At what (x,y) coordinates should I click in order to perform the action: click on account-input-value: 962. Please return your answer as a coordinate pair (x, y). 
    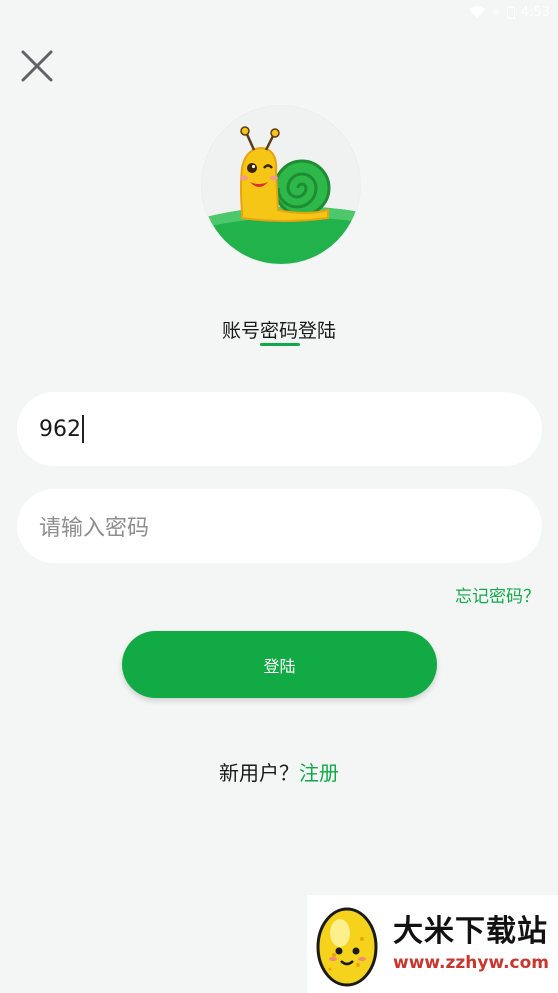
    Looking at the image, I should click on (60, 429).